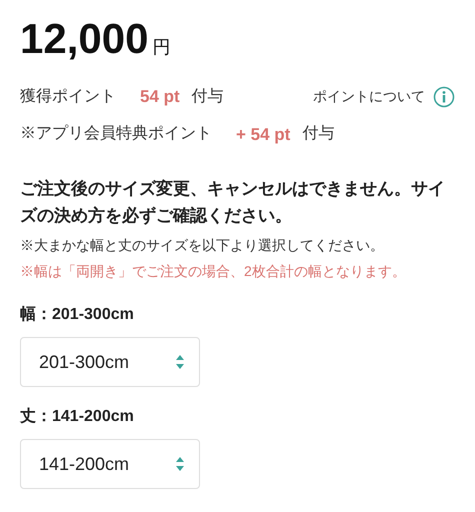  What do you see at coordinates (110, 362) in the screenshot?
I see `size-select: 201-300cm` at bounding box center [110, 362].